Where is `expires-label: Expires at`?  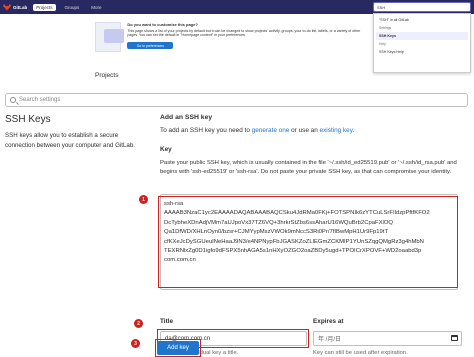 expires-label: Expires at is located at coordinates (328, 321).